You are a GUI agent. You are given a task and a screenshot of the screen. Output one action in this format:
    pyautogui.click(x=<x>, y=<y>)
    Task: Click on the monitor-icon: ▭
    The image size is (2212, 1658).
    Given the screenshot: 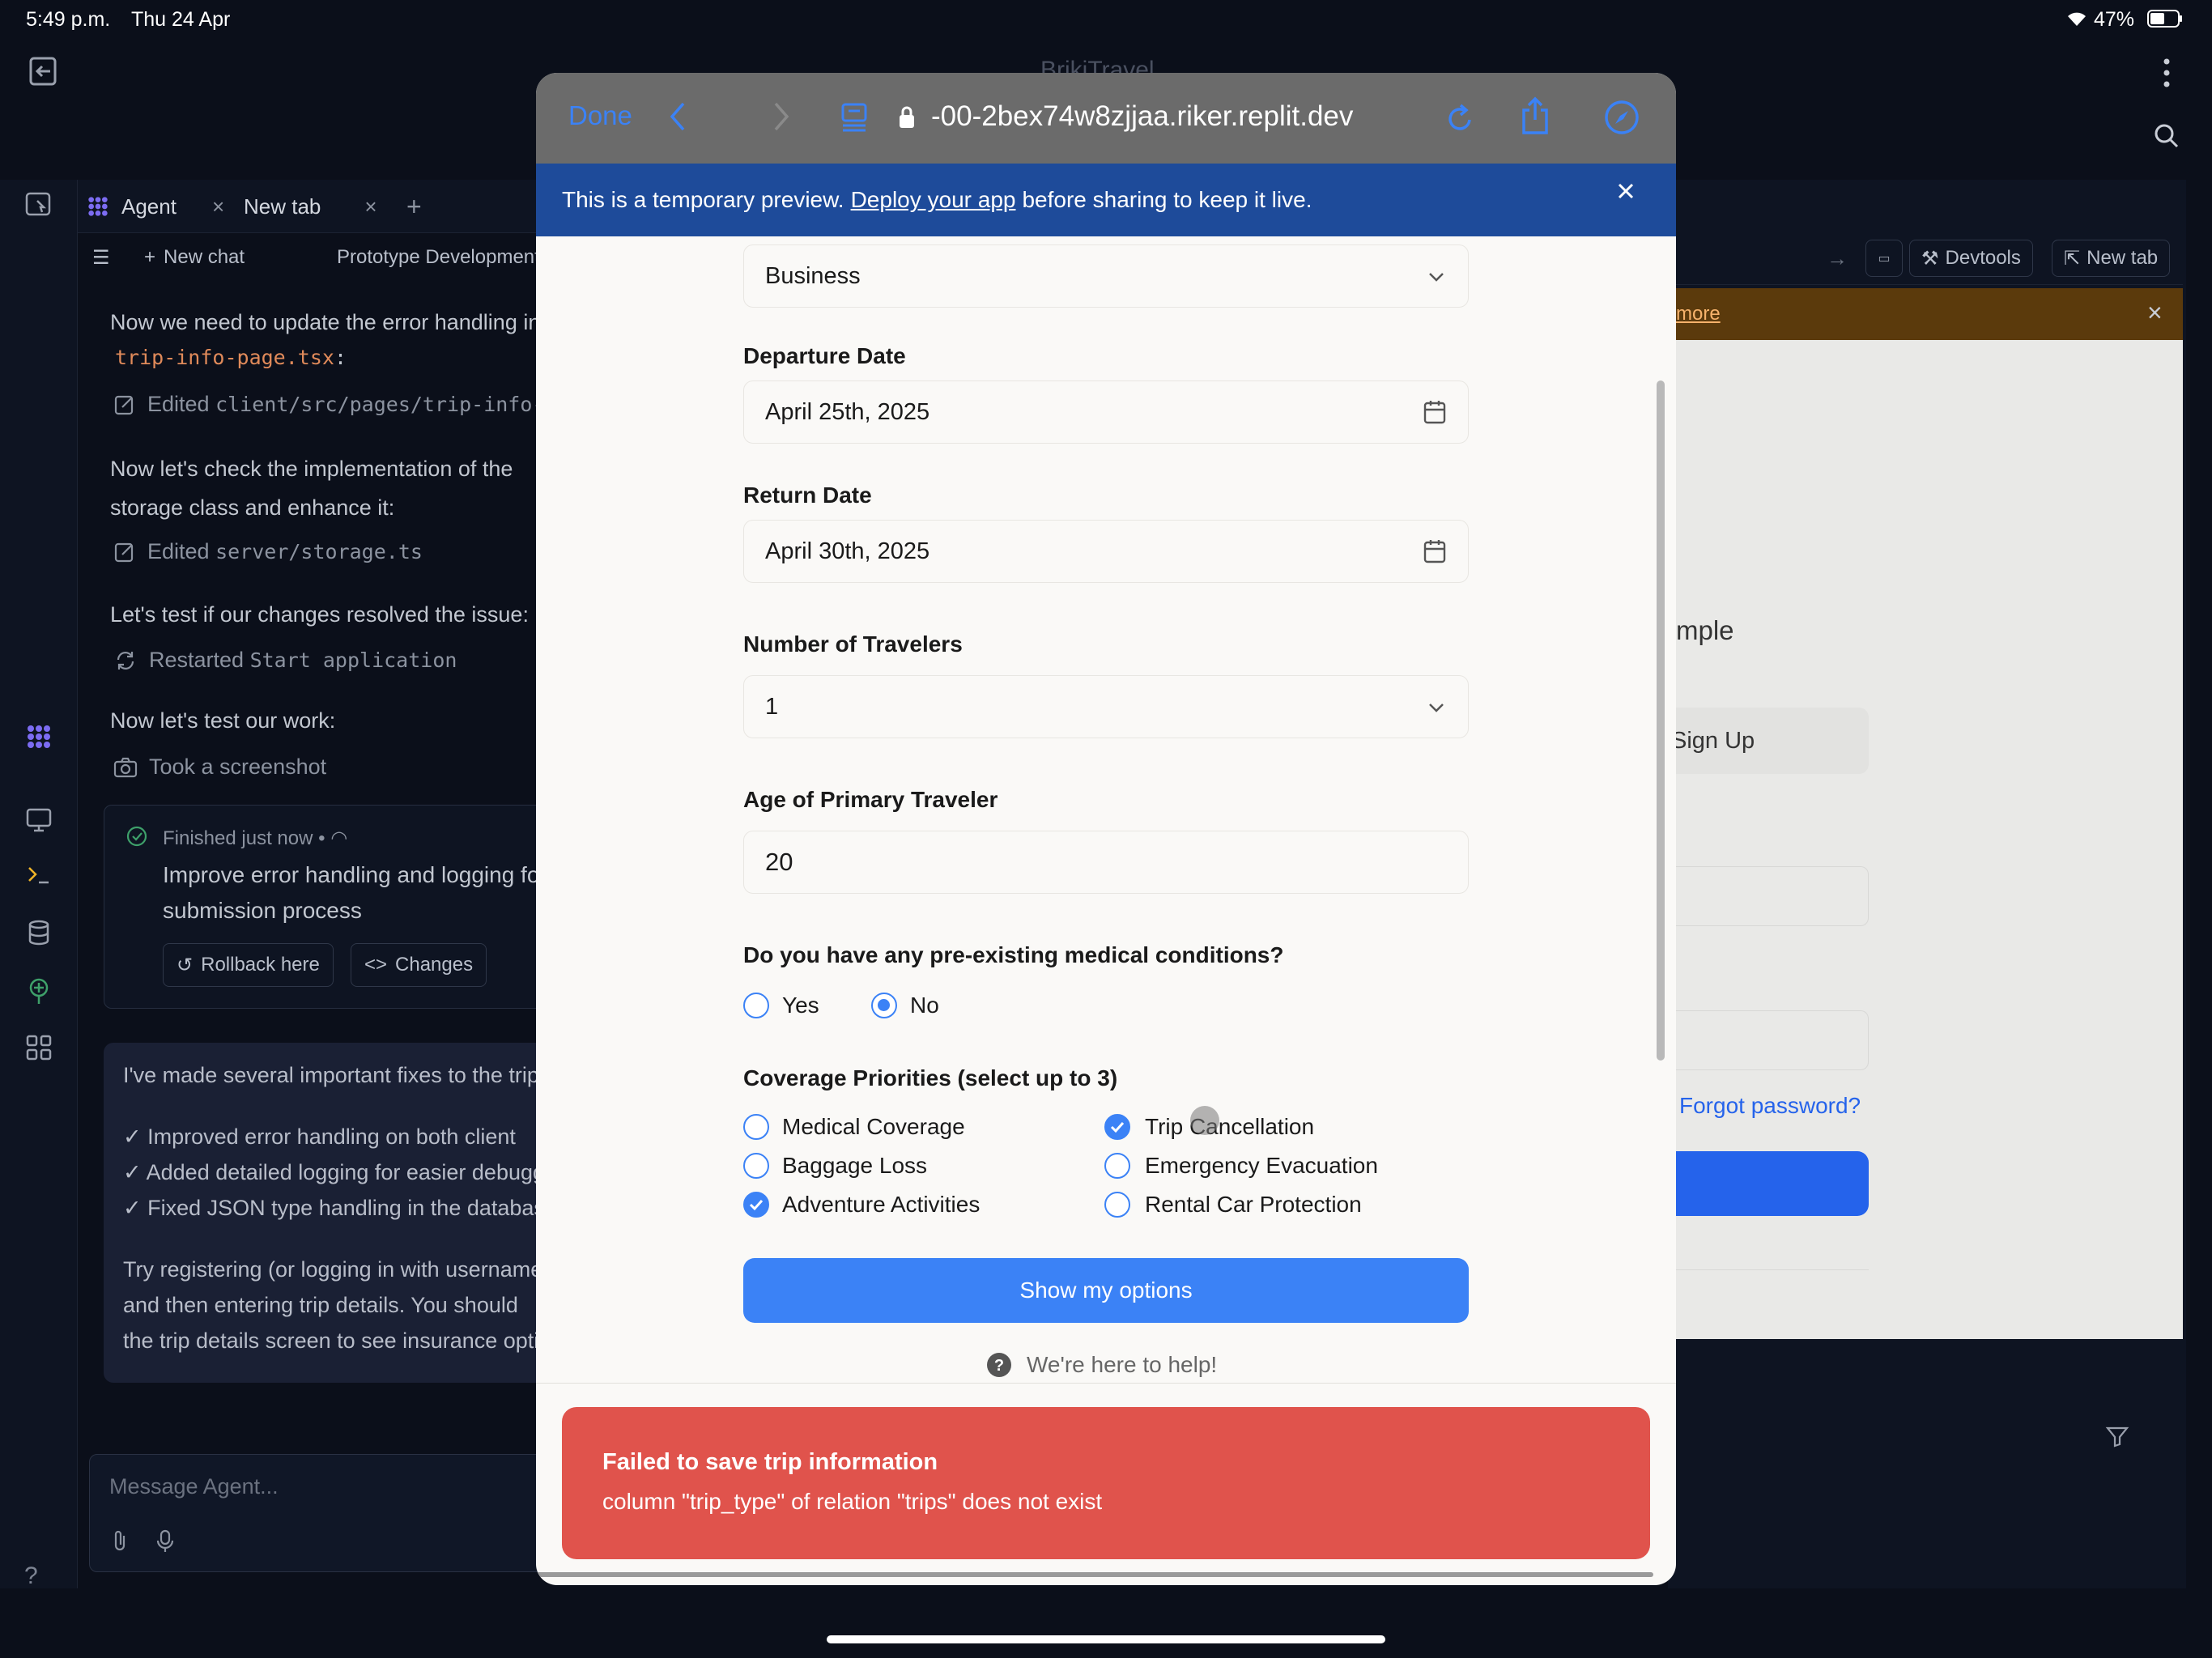 What is the action you would take?
    pyautogui.click(x=1884, y=258)
    